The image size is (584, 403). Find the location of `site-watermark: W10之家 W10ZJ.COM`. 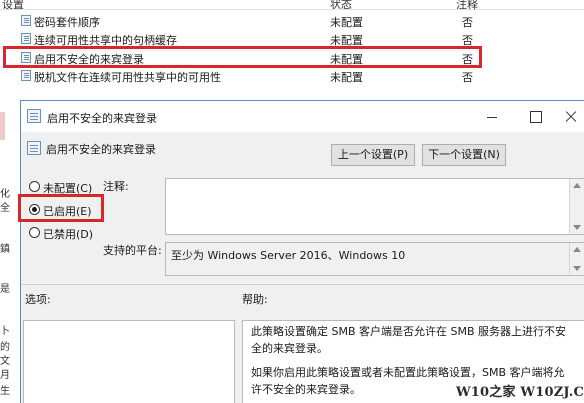

site-watermark: W10之家 W10ZJ.COM is located at coordinates (520, 392).